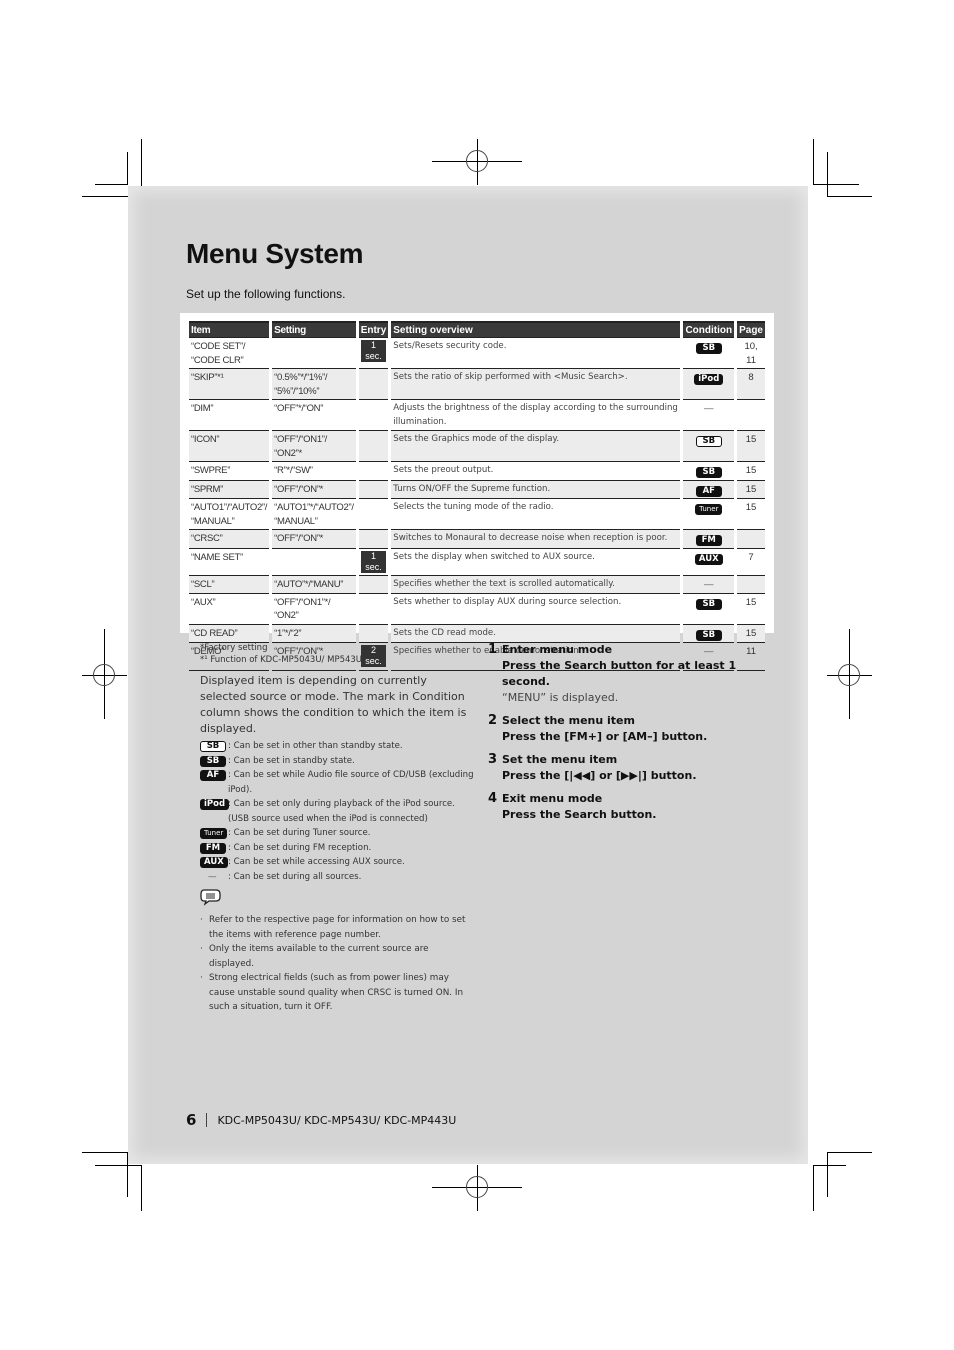 The image size is (954, 1350). What do you see at coordinates (493, 649) in the screenshot?
I see `step-number: 1` at bounding box center [493, 649].